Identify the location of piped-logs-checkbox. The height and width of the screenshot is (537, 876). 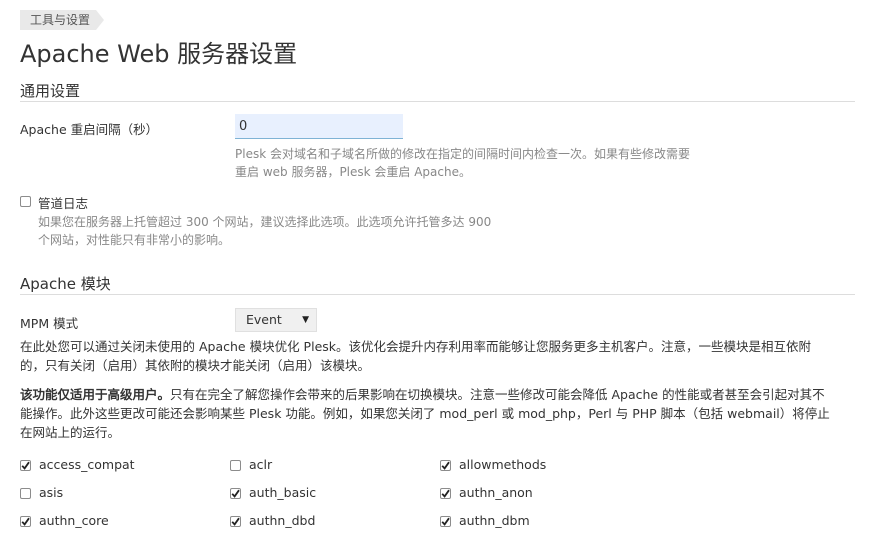
(25, 201).